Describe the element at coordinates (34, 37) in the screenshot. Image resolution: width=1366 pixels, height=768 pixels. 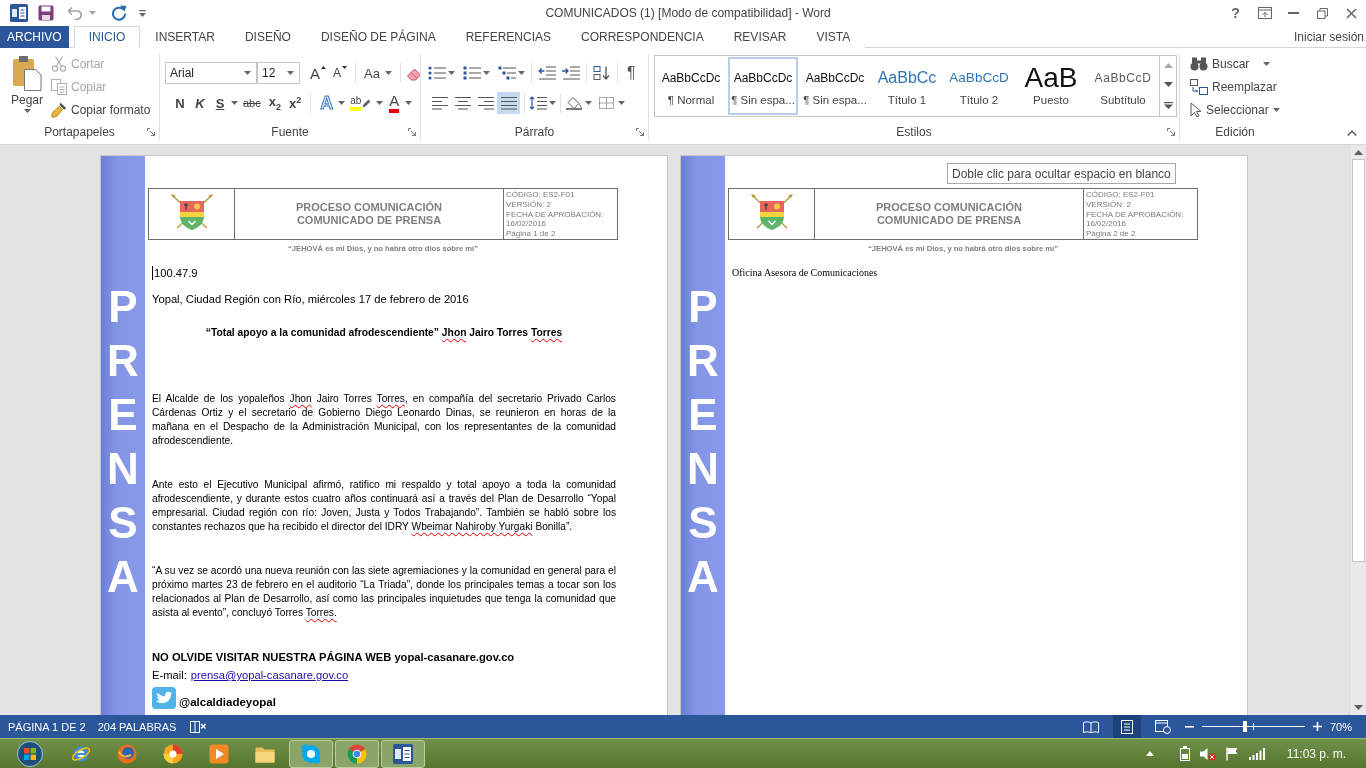
I see `file-tab: ARCHIVO` at that location.